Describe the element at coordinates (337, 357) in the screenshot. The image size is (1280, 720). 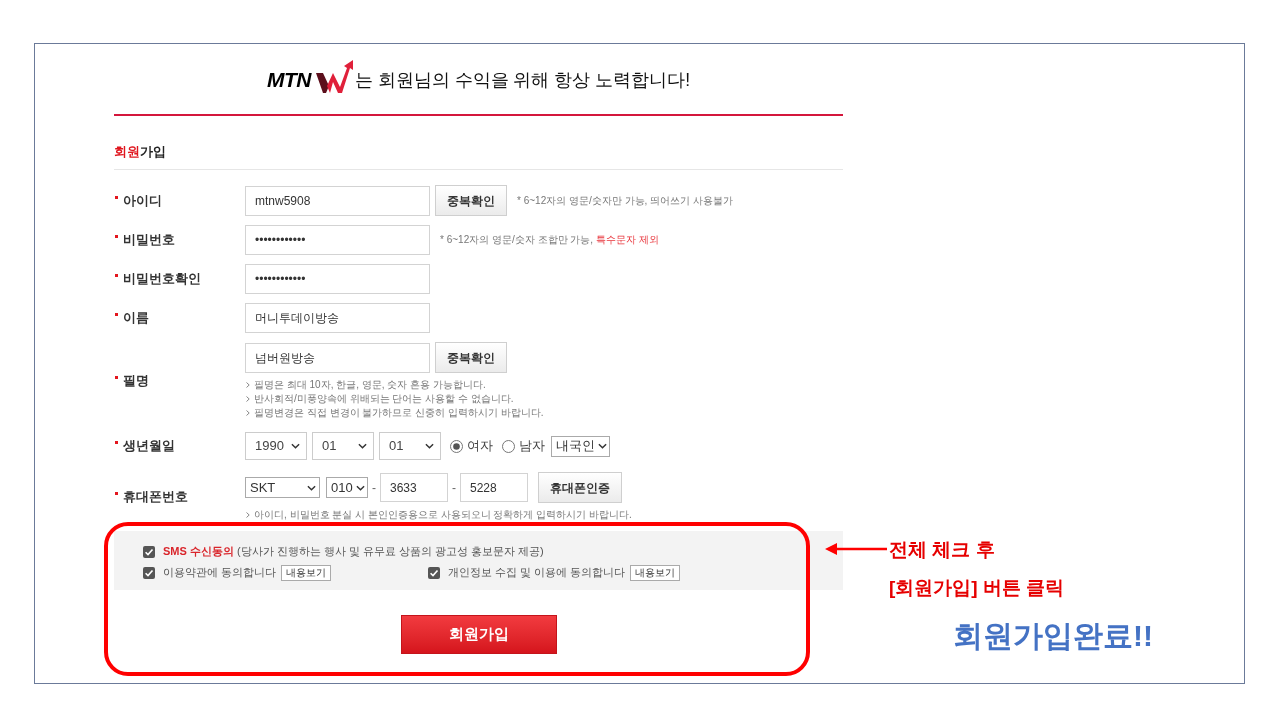
I see `text-field: 넘버원방송` at that location.